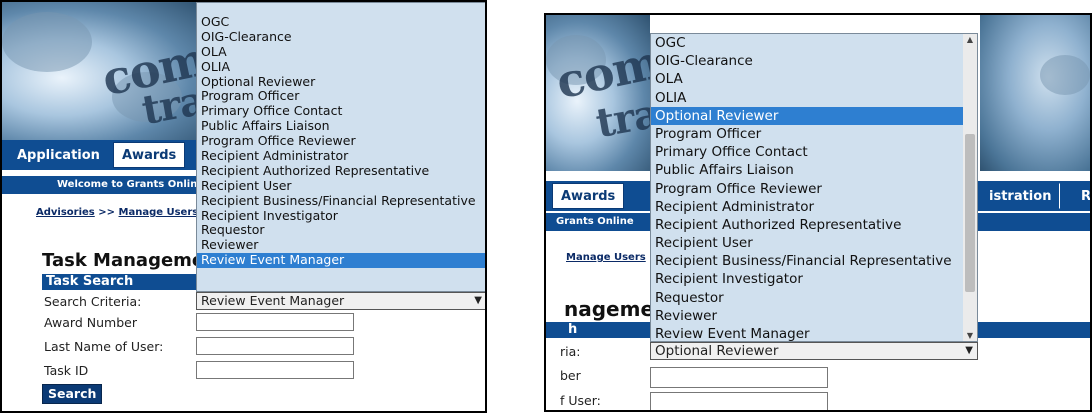 The width and height of the screenshot is (1092, 413). What do you see at coordinates (814, 351) in the screenshot?
I see `search-criteria-select: Optional Reviewer ▼` at bounding box center [814, 351].